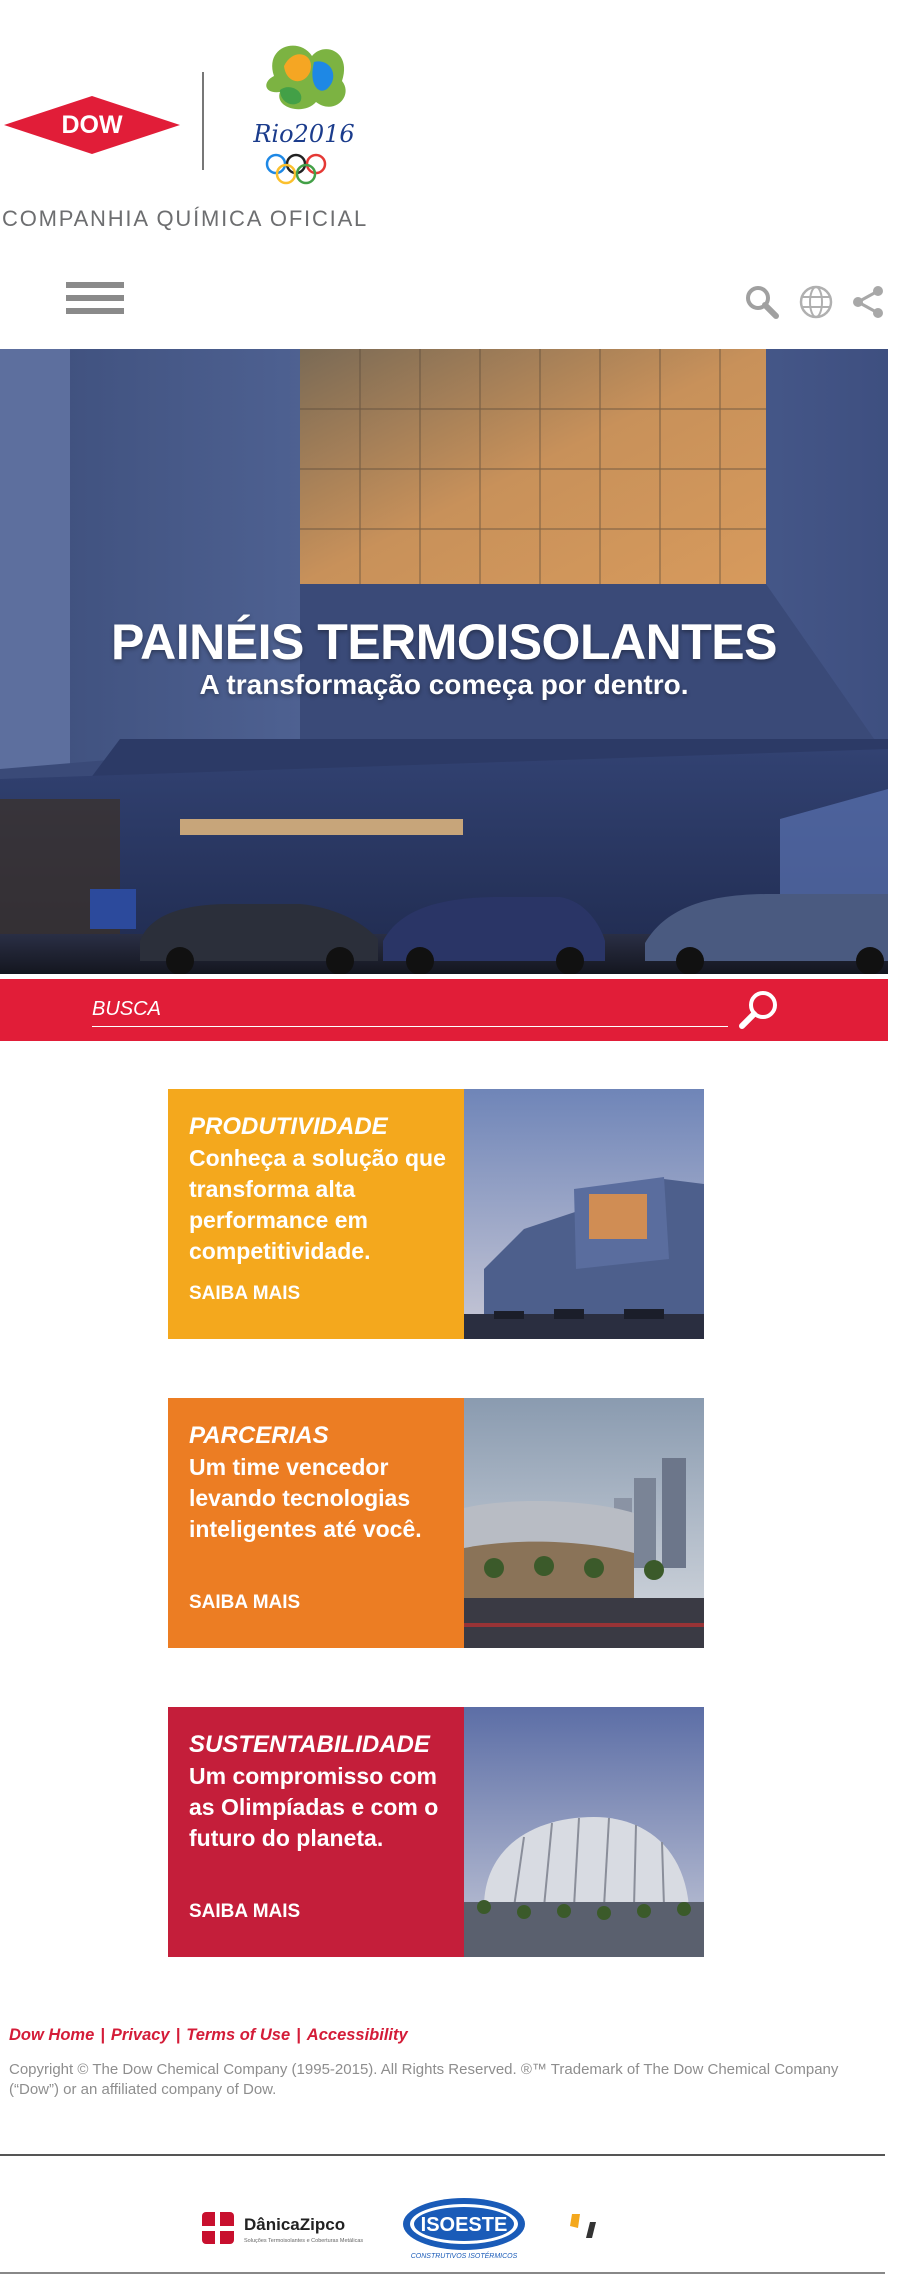 The height and width of the screenshot is (2279, 898). Describe the element at coordinates (868, 302) in the screenshot. I see `share-icon` at that location.